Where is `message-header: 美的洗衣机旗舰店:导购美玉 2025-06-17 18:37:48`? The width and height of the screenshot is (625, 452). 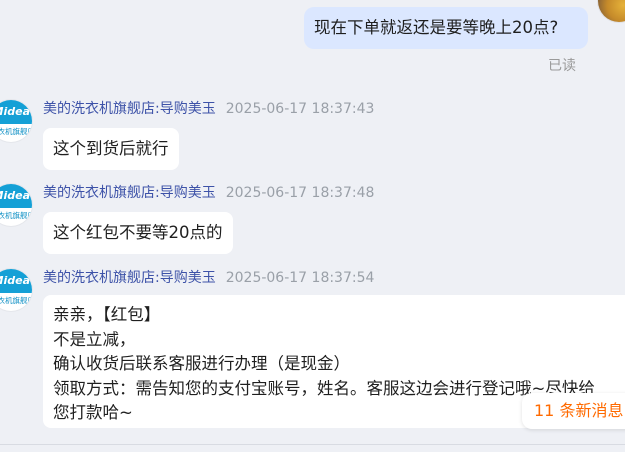
message-header: 美的洗衣机旗舰店:导购美玉 2025-06-17 18:37:48 is located at coordinates (208, 192).